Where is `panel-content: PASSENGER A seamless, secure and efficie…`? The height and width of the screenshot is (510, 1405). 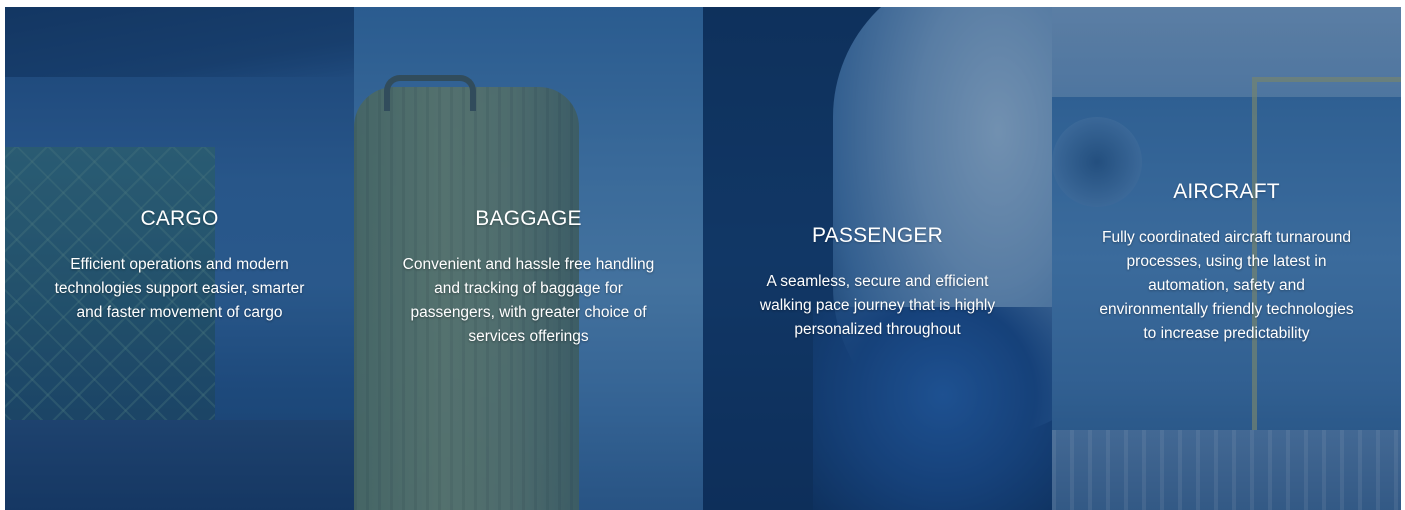 panel-content: PASSENGER A seamless, secure and efficie… is located at coordinates (877, 283).